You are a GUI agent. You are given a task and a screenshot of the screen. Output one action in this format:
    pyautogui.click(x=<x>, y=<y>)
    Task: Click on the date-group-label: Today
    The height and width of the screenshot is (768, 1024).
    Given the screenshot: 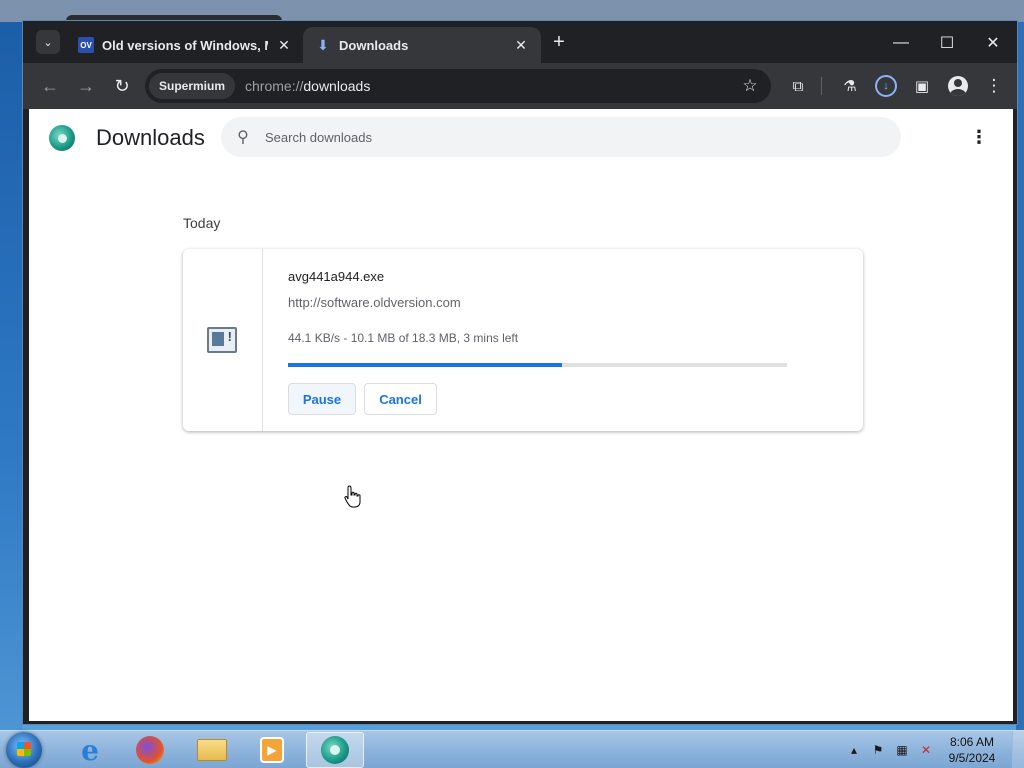 What is the action you would take?
    pyautogui.click(x=202, y=223)
    